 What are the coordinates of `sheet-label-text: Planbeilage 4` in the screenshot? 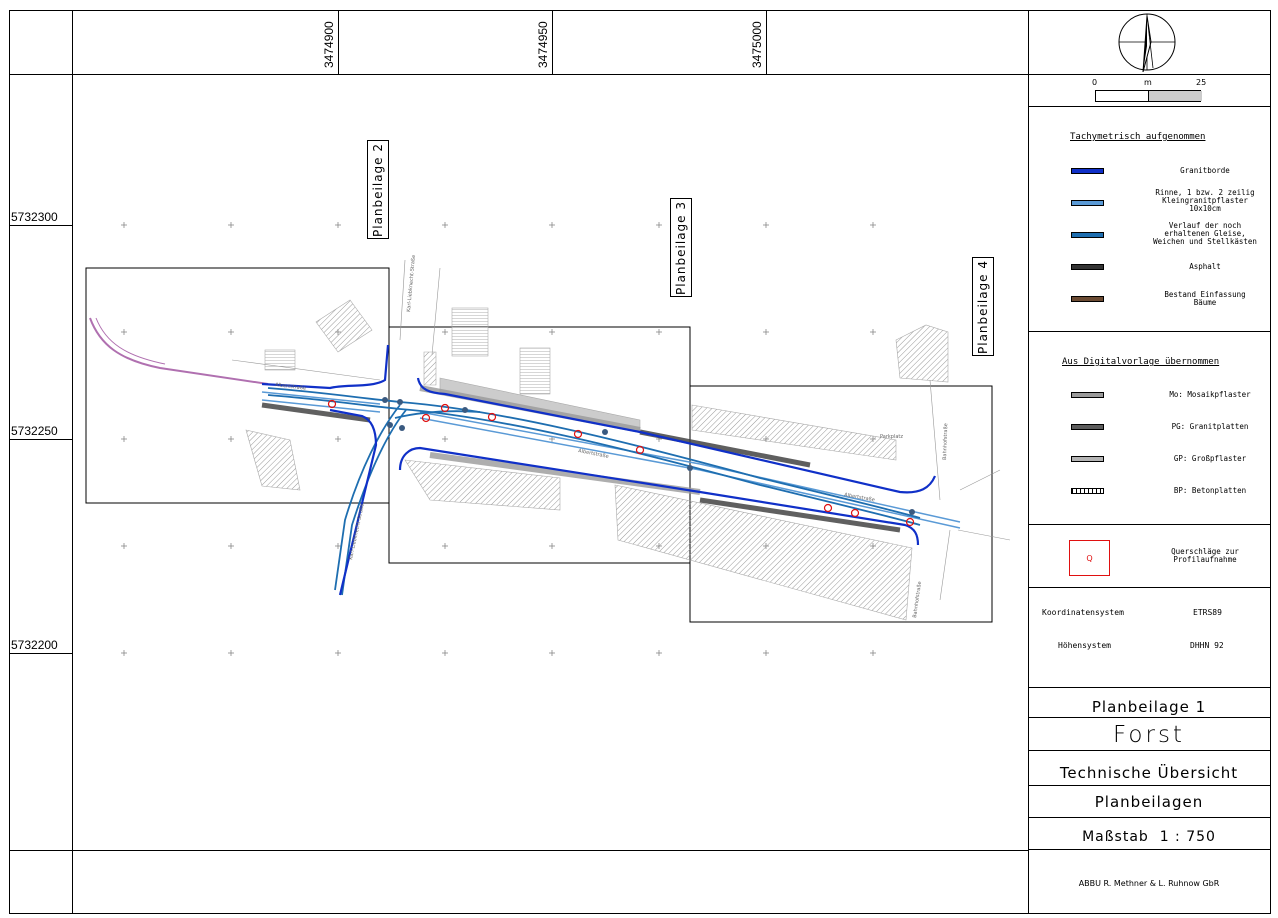 It's located at (983, 306).